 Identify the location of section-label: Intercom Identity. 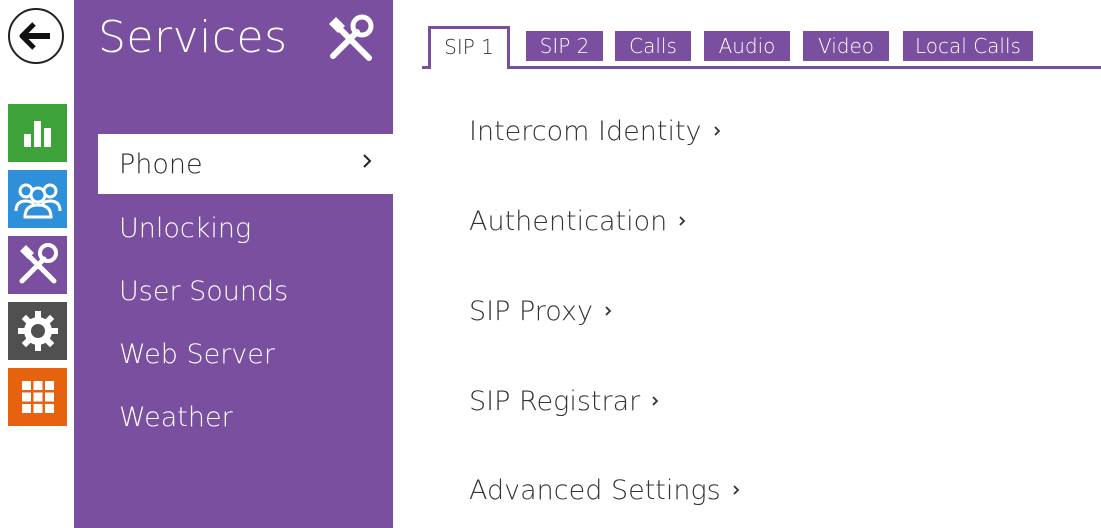
(585, 131).